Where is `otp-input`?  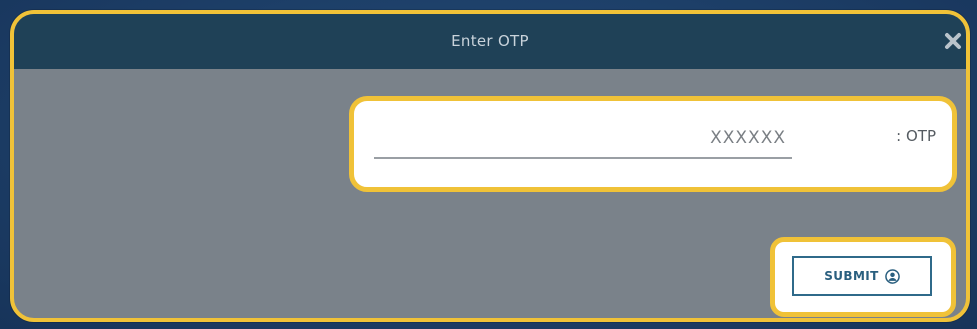 otp-input is located at coordinates (583, 139).